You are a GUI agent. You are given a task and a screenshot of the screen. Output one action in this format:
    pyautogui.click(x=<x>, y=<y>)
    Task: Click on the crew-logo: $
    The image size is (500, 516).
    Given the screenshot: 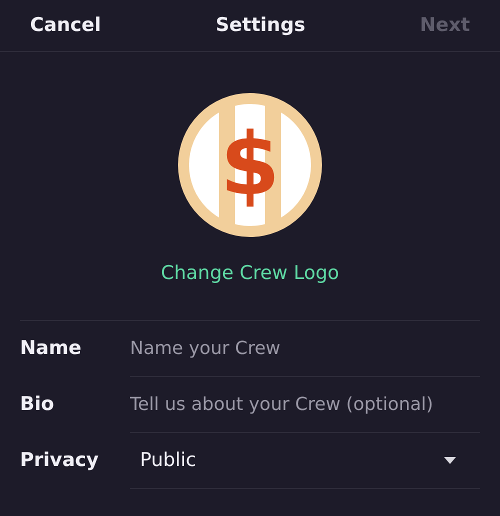 What is the action you would take?
    pyautogui.click(x=250, y=165)
    